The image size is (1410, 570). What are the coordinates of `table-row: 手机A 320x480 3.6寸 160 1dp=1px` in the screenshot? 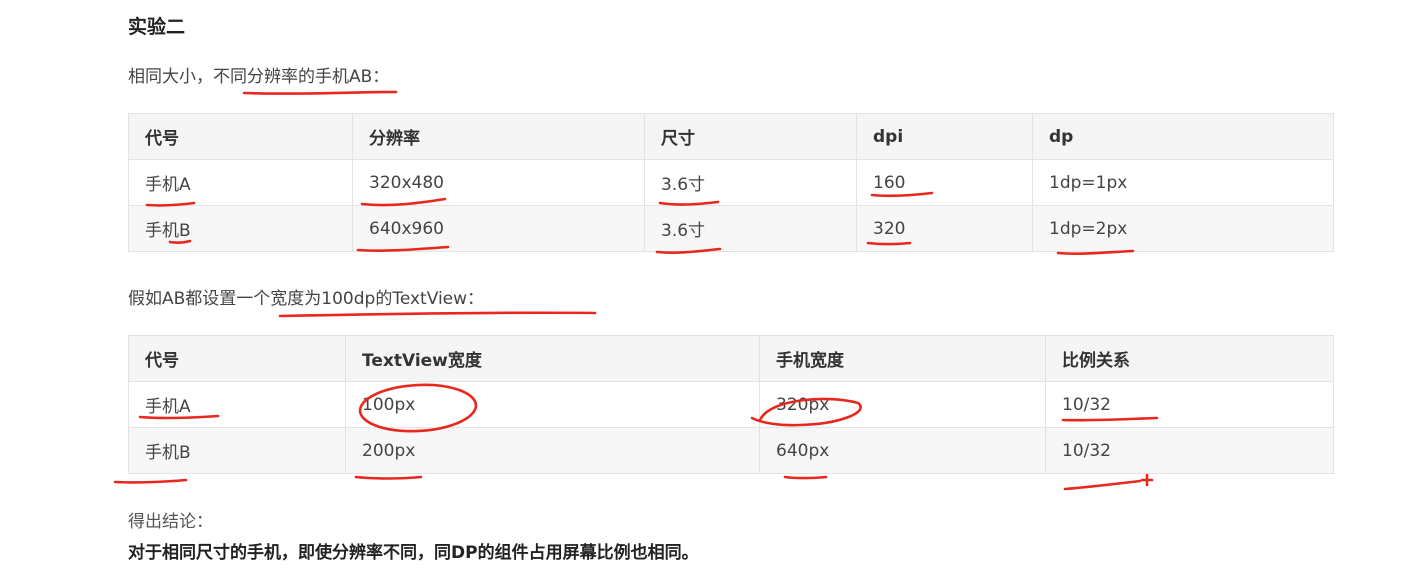 It's located at (731, 182).